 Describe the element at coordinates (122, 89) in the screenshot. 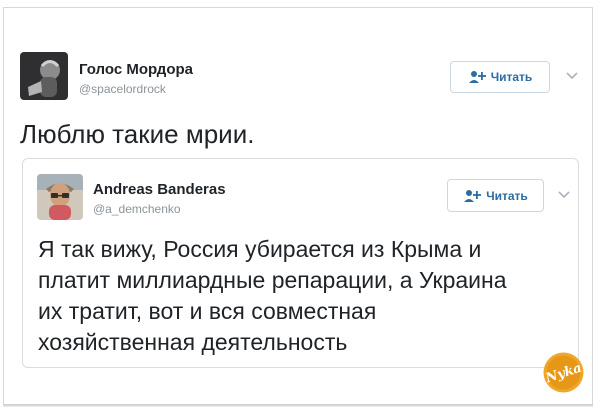

I see `author-handle: @spacelordrock` at that location.